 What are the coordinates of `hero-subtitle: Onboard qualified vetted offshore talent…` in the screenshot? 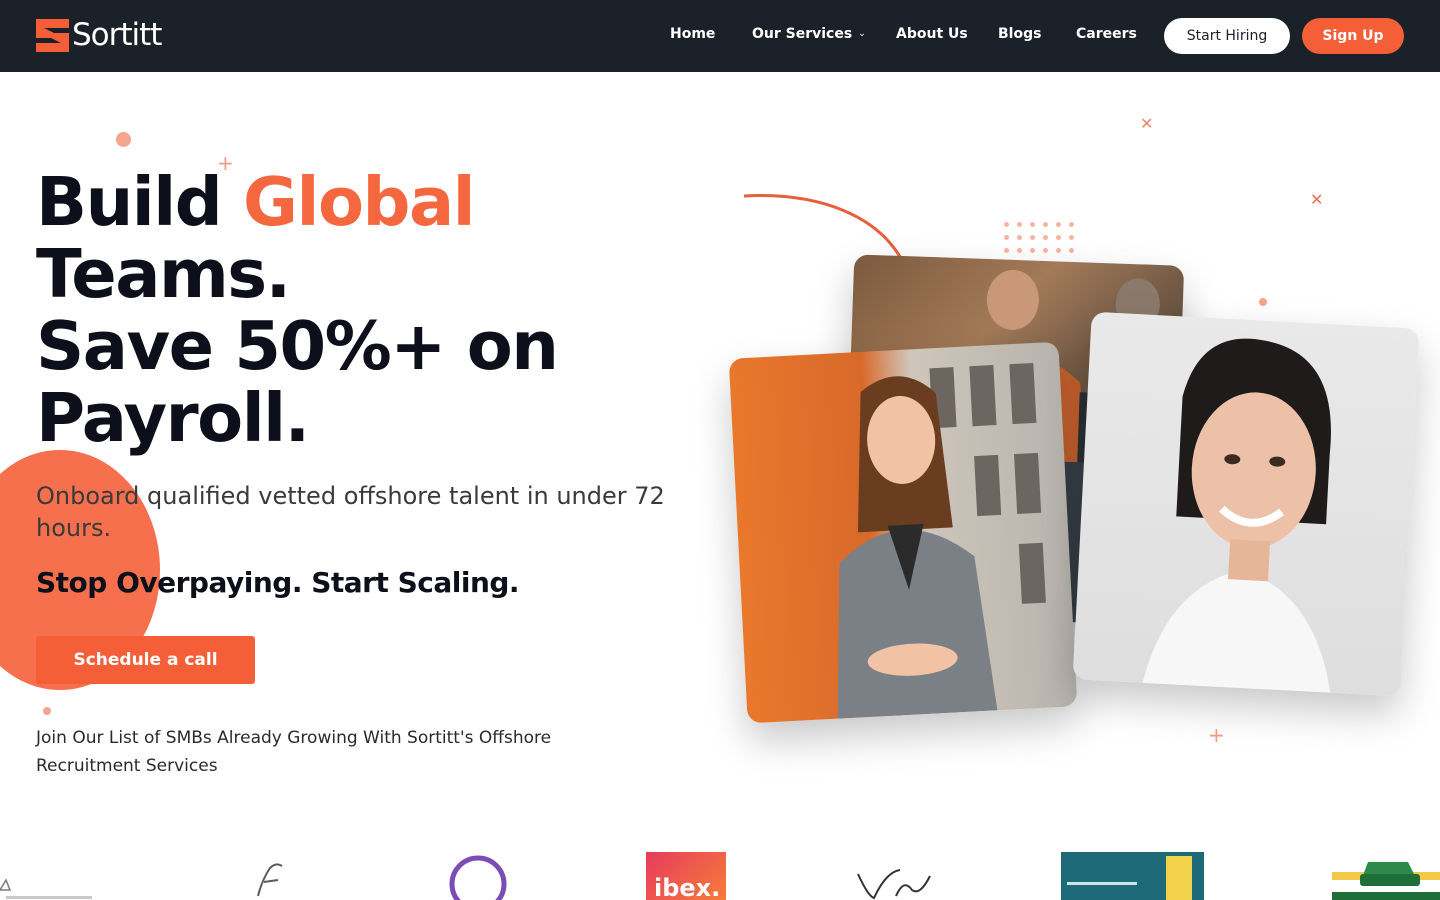 It's located at (350, 512).